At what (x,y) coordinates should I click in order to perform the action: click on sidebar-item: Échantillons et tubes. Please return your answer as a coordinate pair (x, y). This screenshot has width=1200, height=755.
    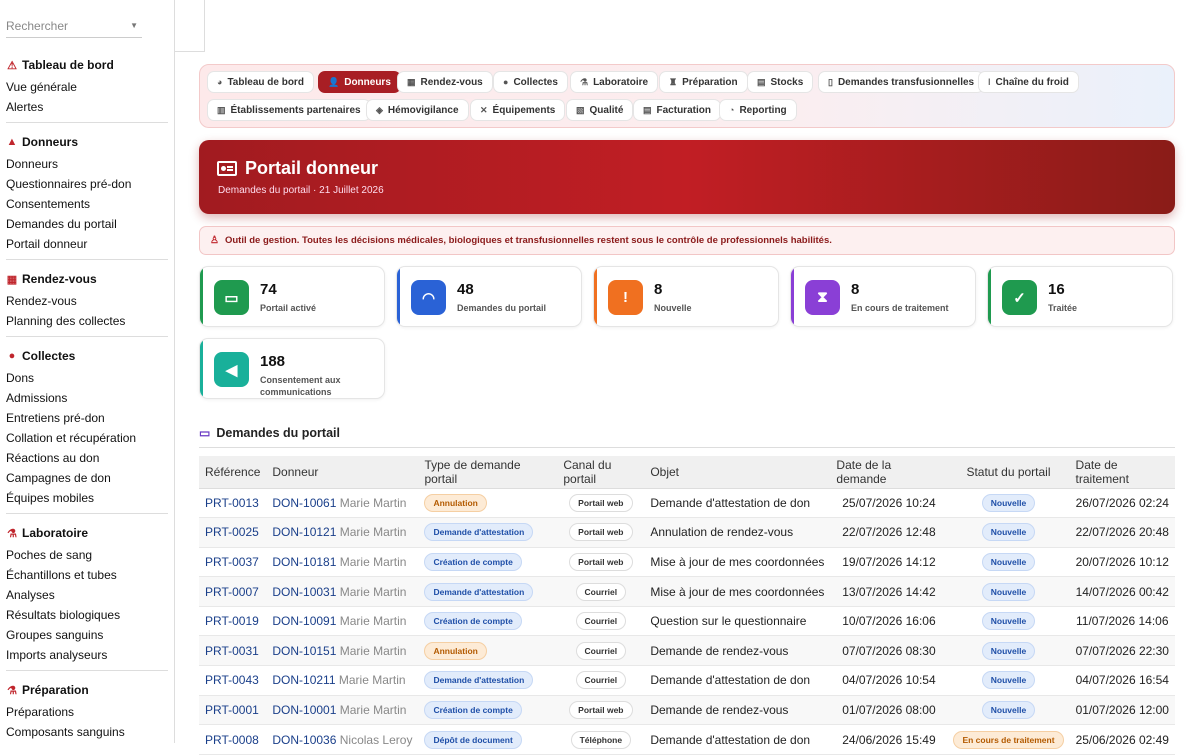
    Looking at the image, I should click on (87, 576).